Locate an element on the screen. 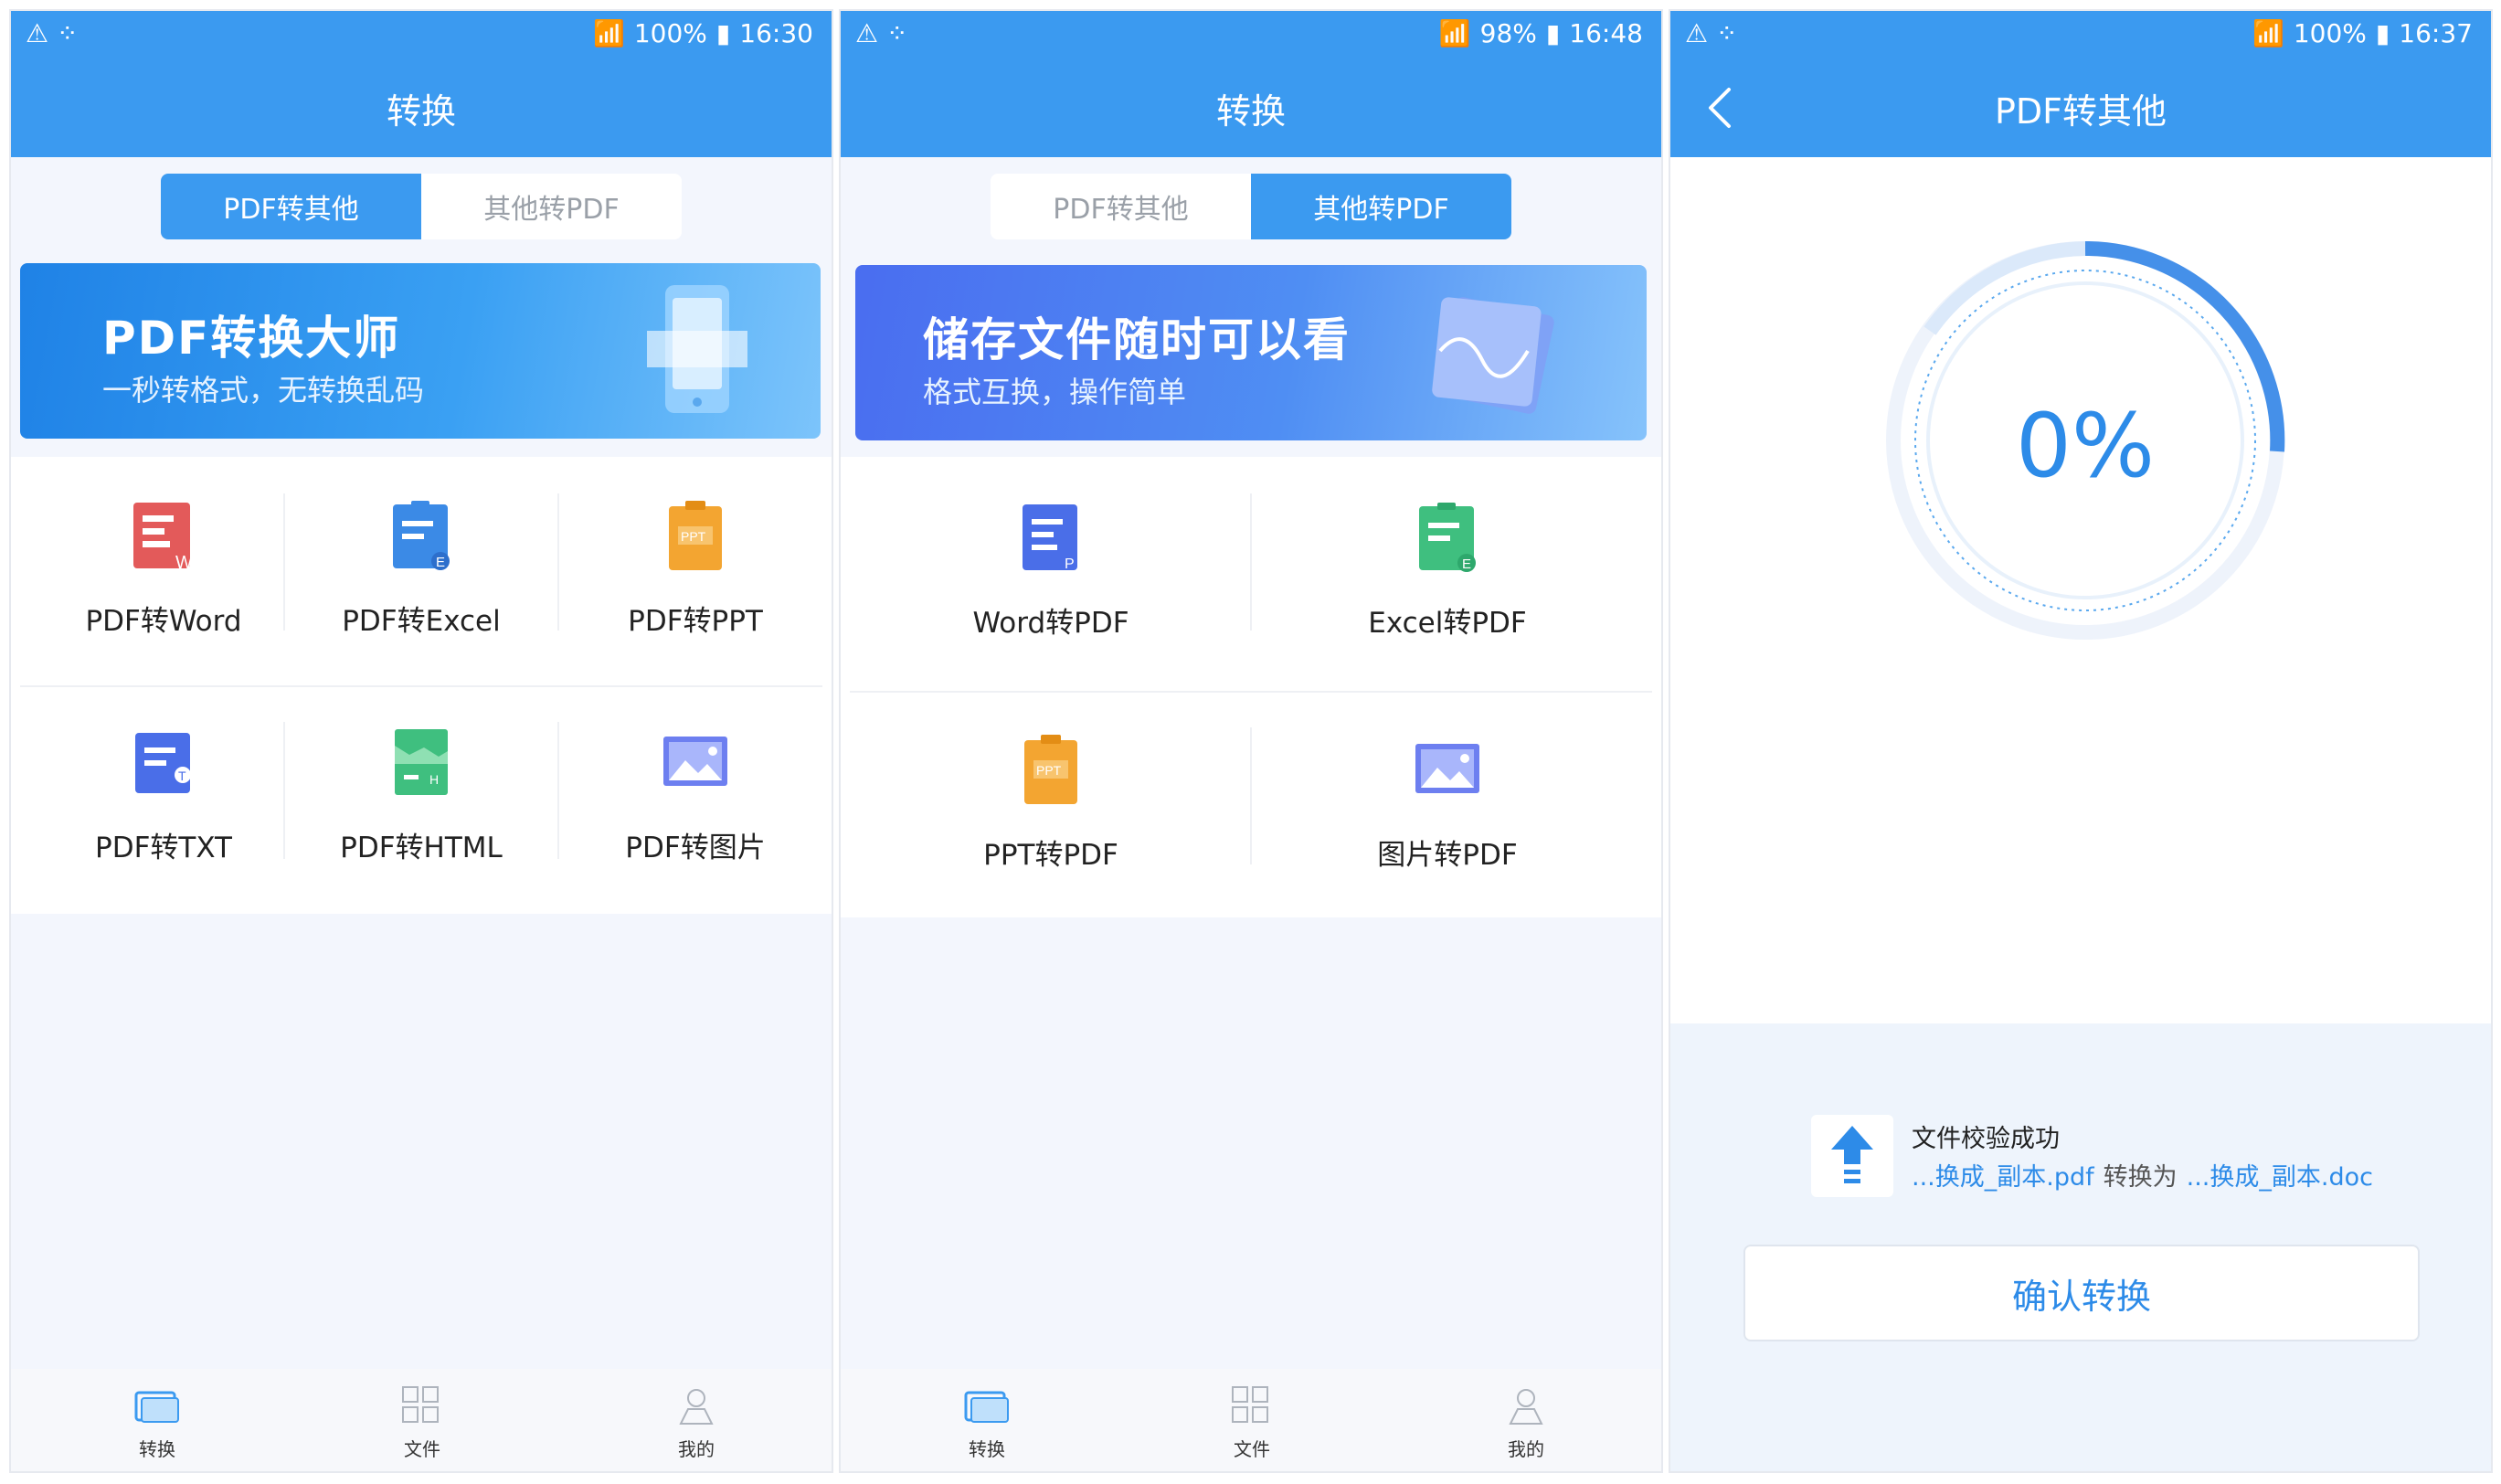 The height and width of the screenshot is (1484, 2501). banner-subtitle: 一秒转格式，无转换乱码 is located at coordinates (263, 390).